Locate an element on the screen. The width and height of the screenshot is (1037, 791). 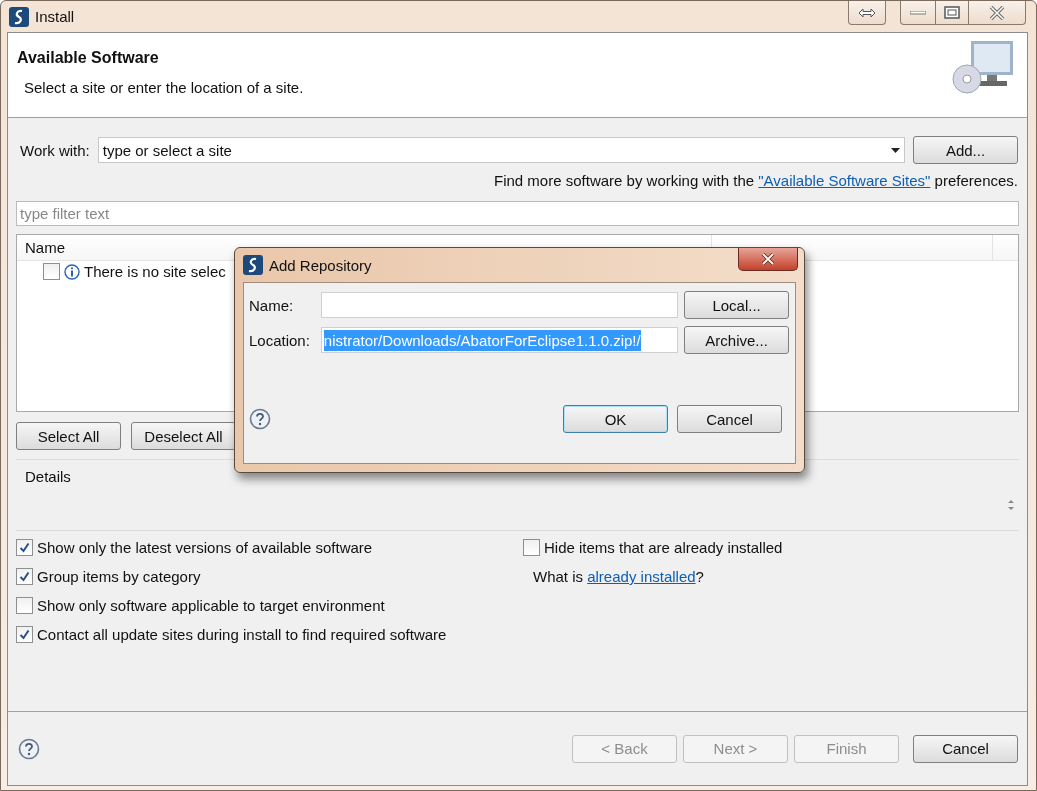
field-label: Name: is located at coordinates (272, 305).